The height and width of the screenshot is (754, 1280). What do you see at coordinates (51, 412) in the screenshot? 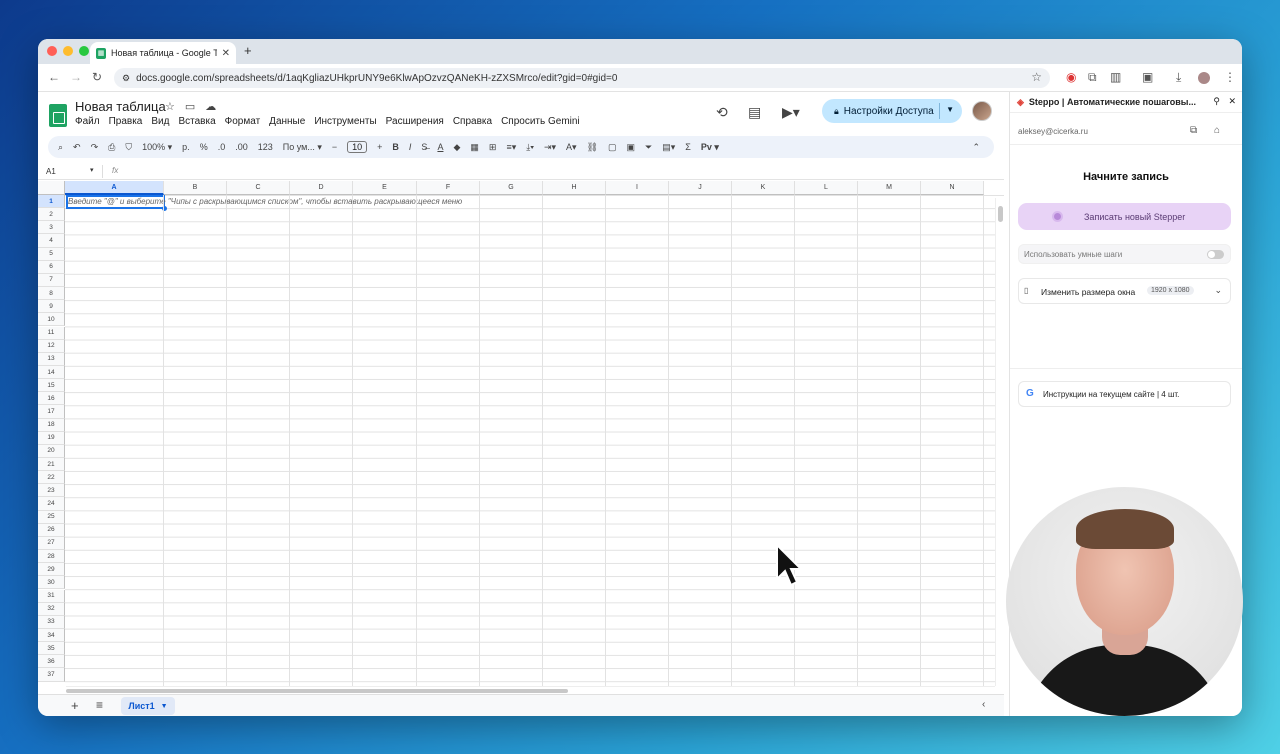
I see `row-header-17: 17` at bounding box center [51, 412].